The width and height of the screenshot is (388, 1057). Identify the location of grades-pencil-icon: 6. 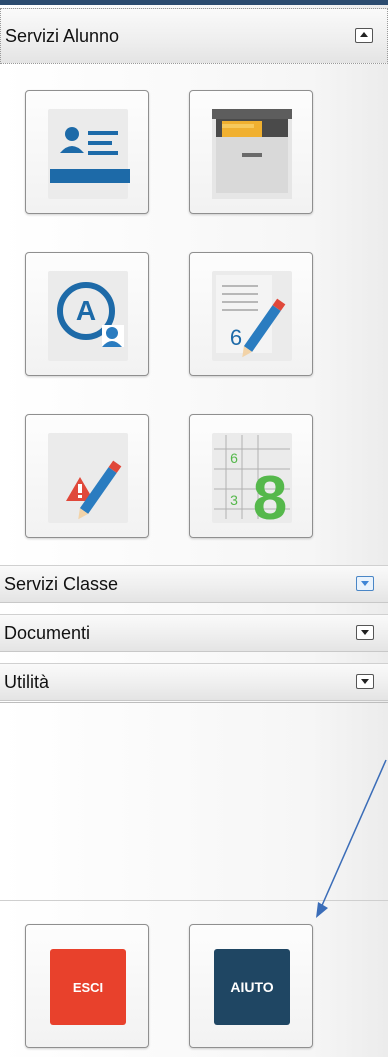
(251, 316).